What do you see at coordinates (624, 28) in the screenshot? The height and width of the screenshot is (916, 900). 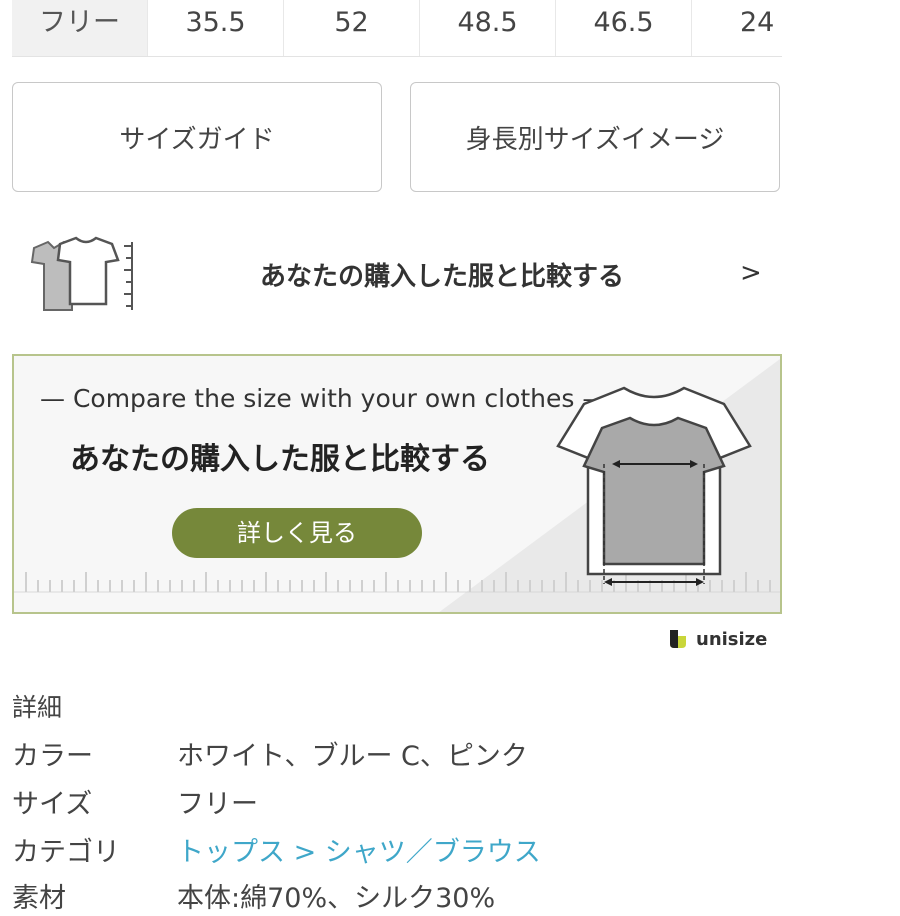 I see `size-value-cell: 46.5` at bounding box center [624, 28].